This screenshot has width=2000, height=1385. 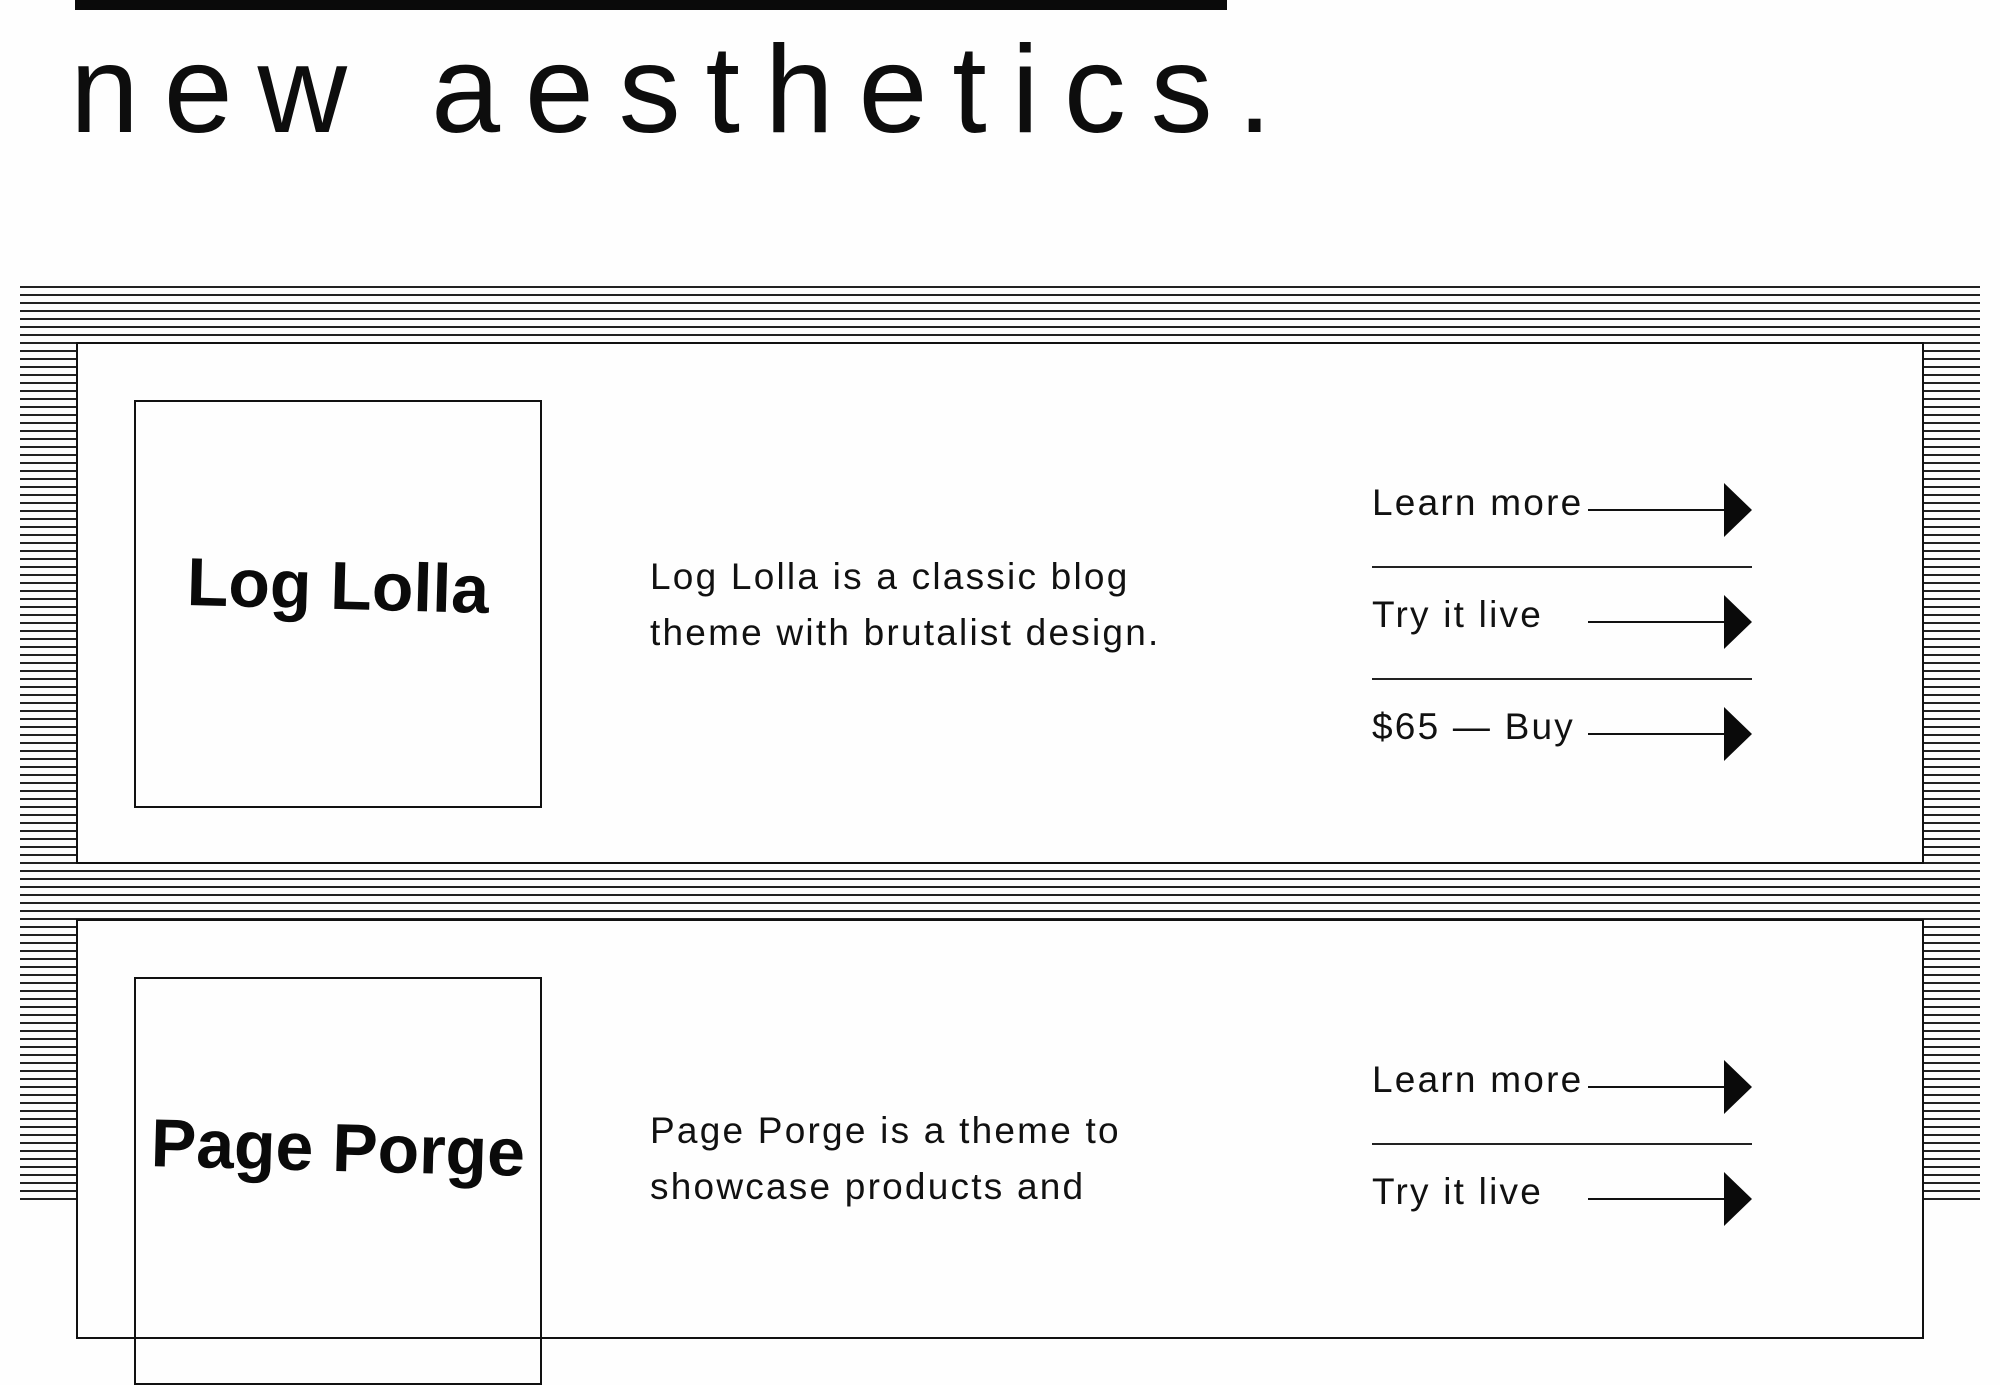 I want to click on buy-link: $65 — Buy, so click(x=1562, y=736).